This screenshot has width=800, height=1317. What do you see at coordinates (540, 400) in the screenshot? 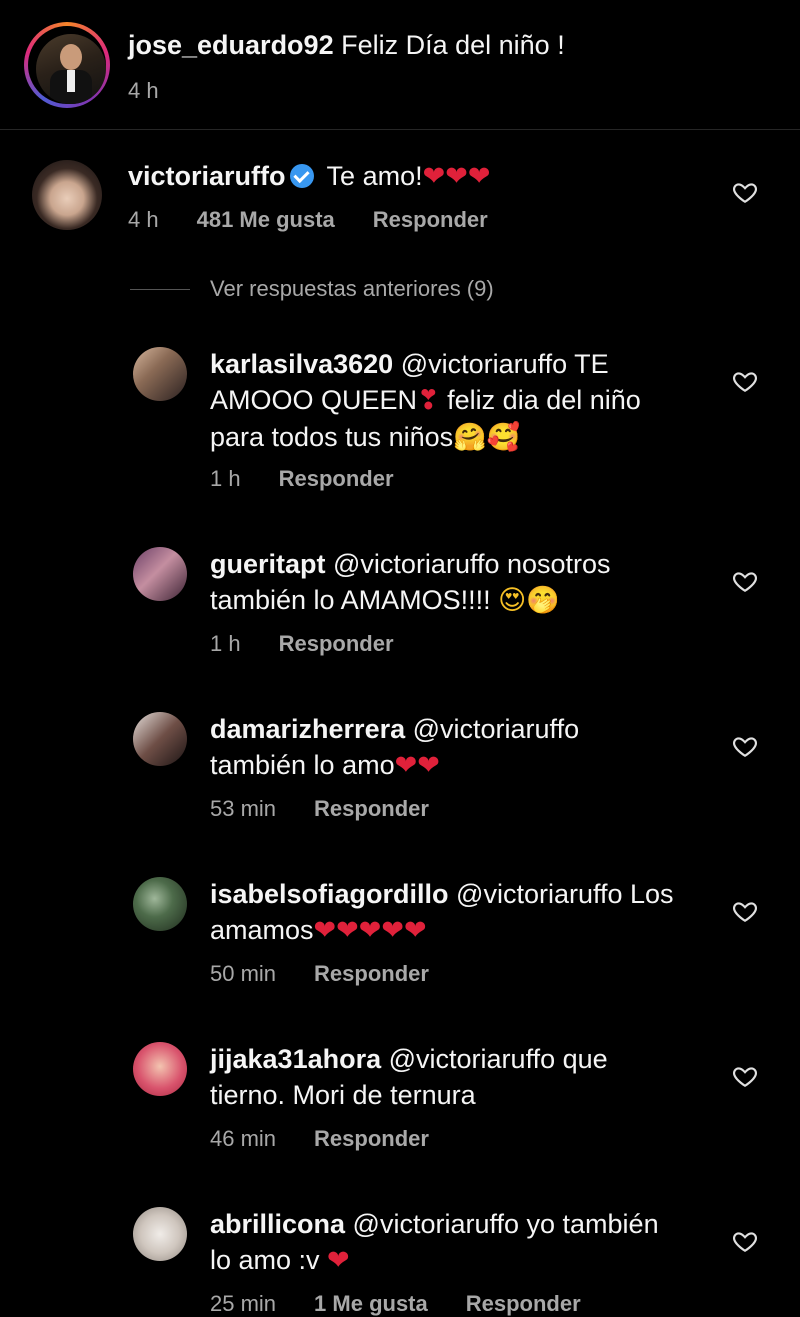
I see `reply-text: feliz dia del niño` at bounding box center [540, 400].